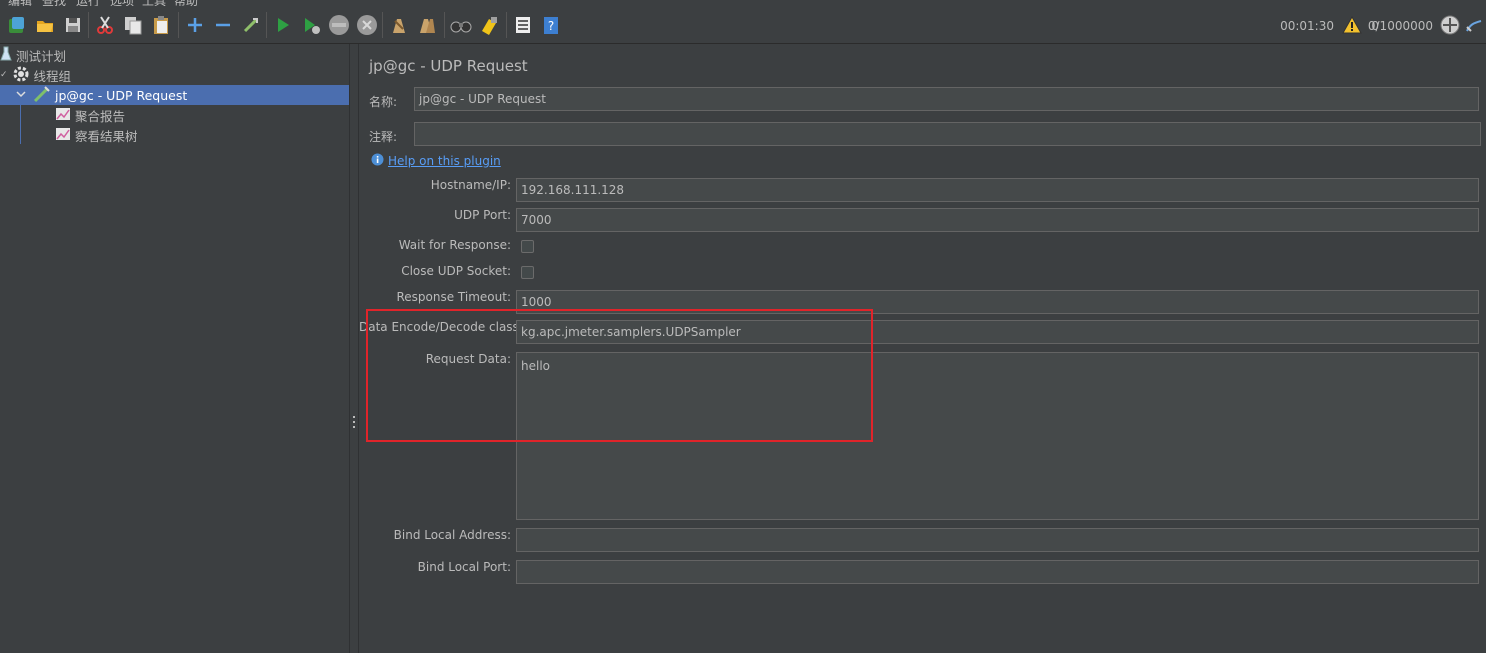 The image size is (1486, 653). Describe the element at coordinates (6, 55) in the screenshot. I see `test-plan-icon` at that location.